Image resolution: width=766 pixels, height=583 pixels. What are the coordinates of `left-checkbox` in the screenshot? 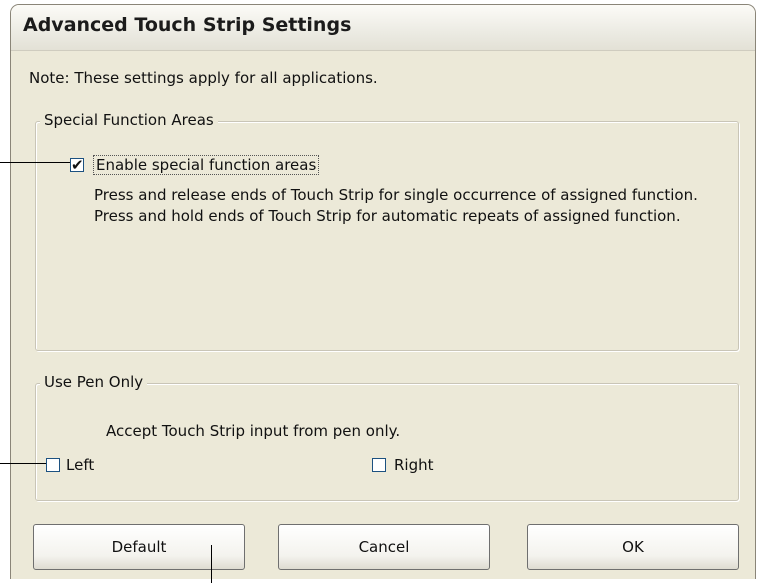 It's located at (53, 465).